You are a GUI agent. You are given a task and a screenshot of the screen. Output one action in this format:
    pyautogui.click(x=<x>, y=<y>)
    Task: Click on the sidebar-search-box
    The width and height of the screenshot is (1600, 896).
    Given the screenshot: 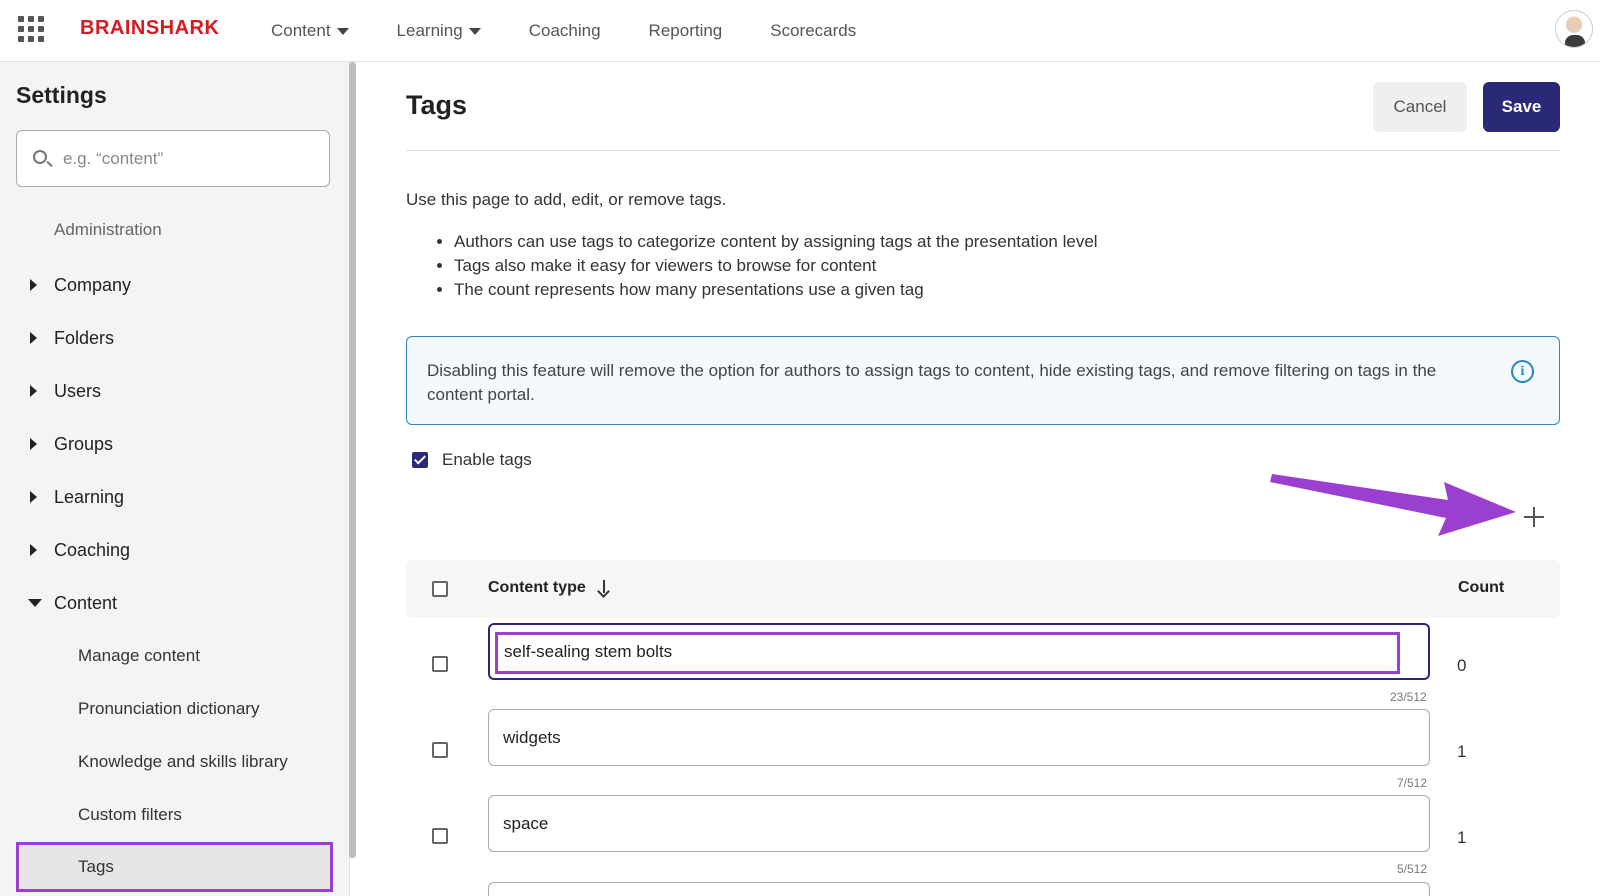 What is the action you would take?
    pyautogui.click(x=173, y=158)
    